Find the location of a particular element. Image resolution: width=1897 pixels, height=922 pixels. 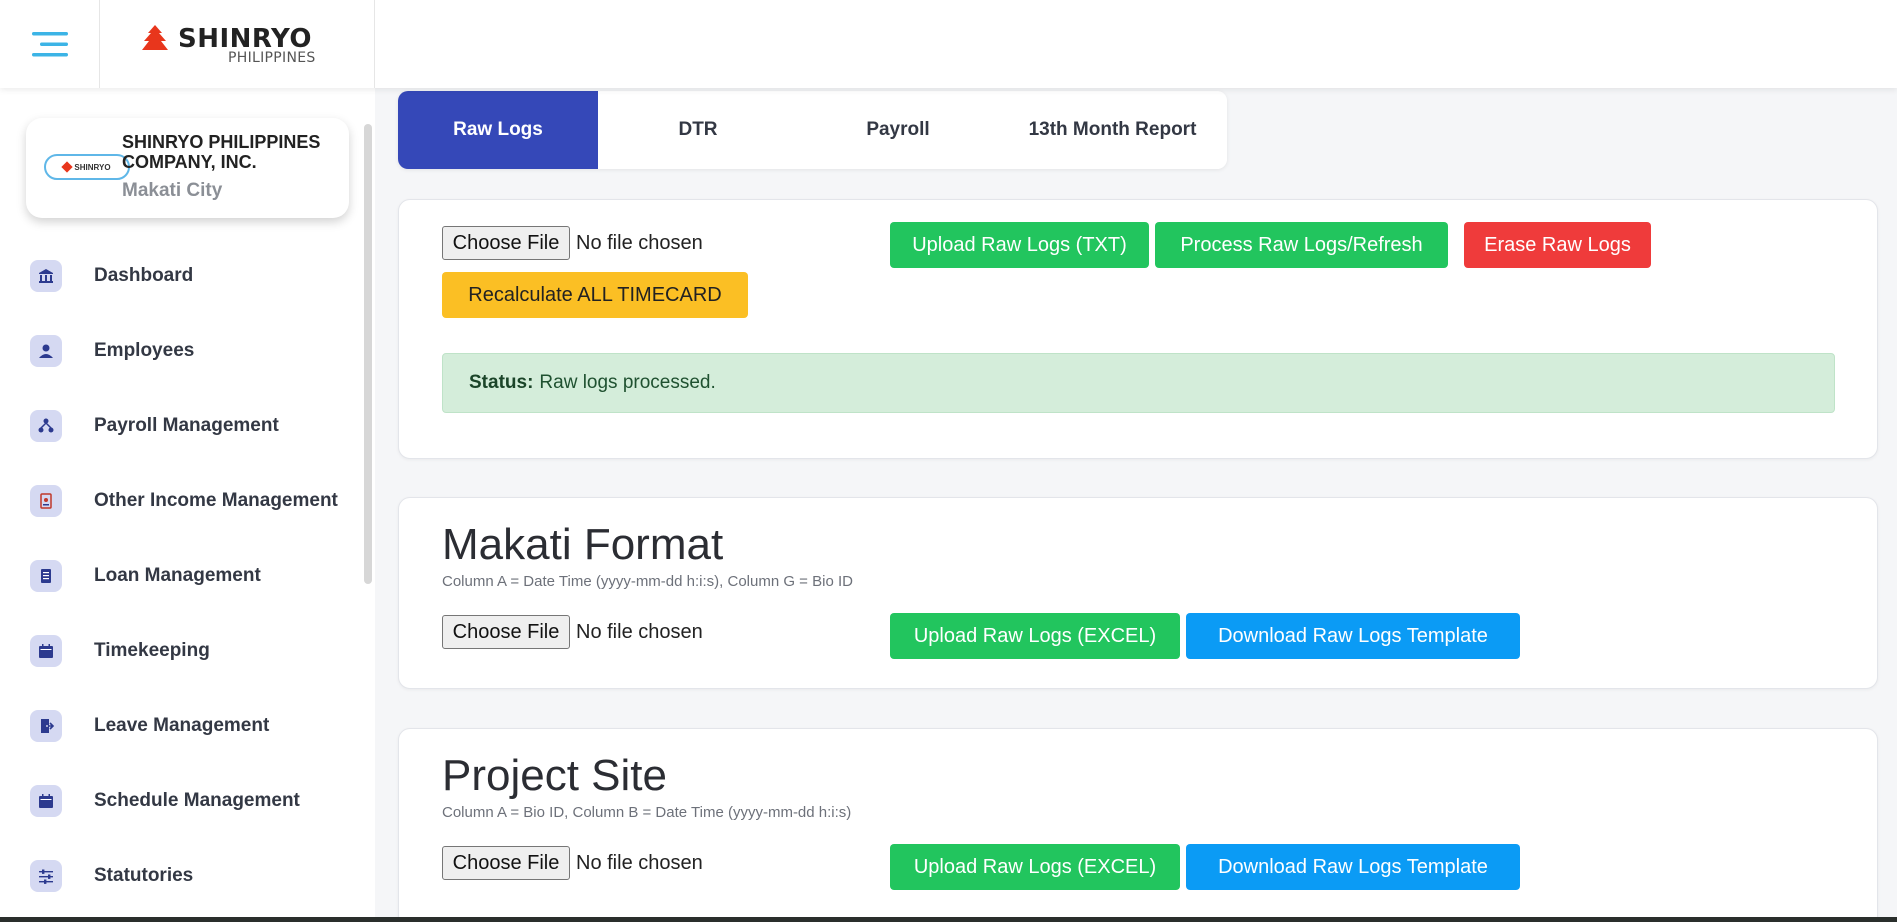

sidebar-item-payroll-management: Payroll Management is located at coordinates (185, 425).